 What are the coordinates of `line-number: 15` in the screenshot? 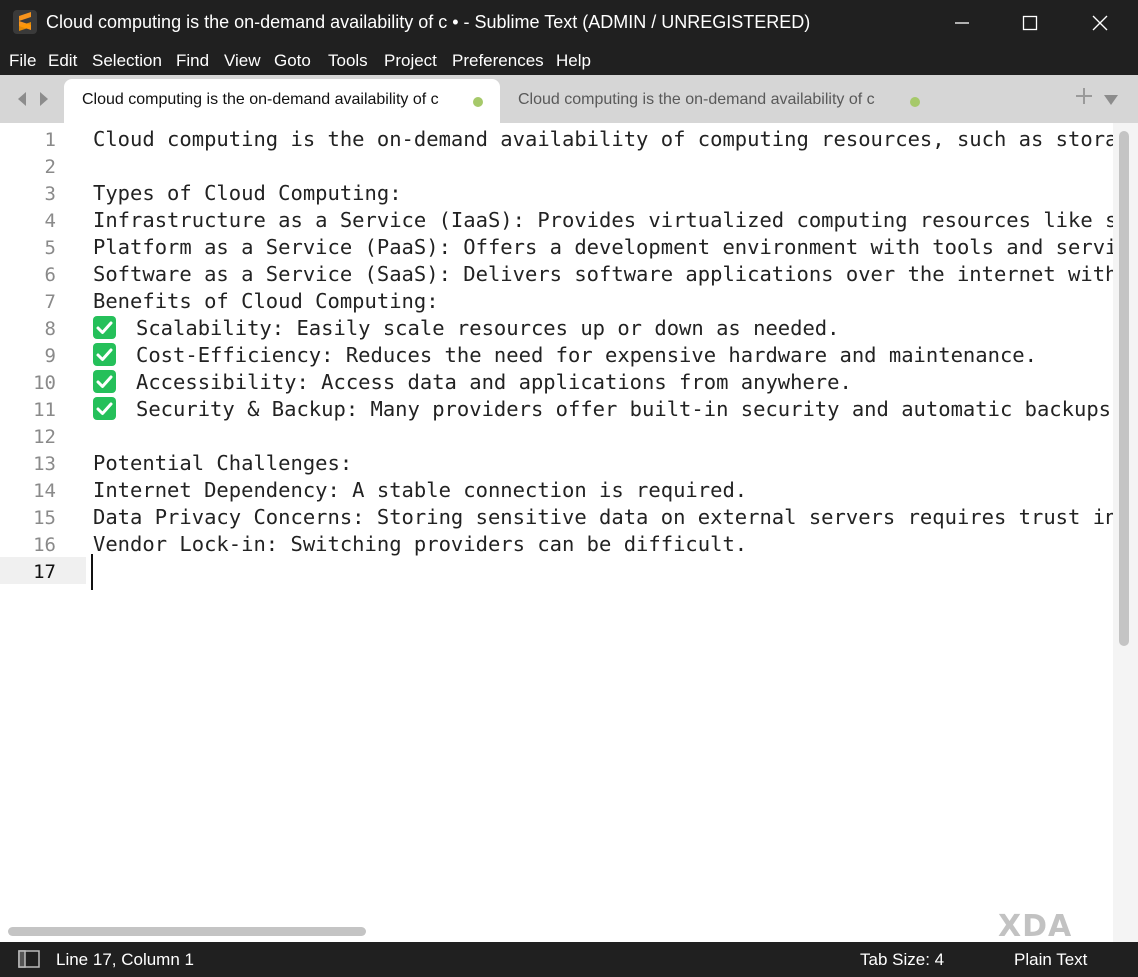 It's located at (44, 518).